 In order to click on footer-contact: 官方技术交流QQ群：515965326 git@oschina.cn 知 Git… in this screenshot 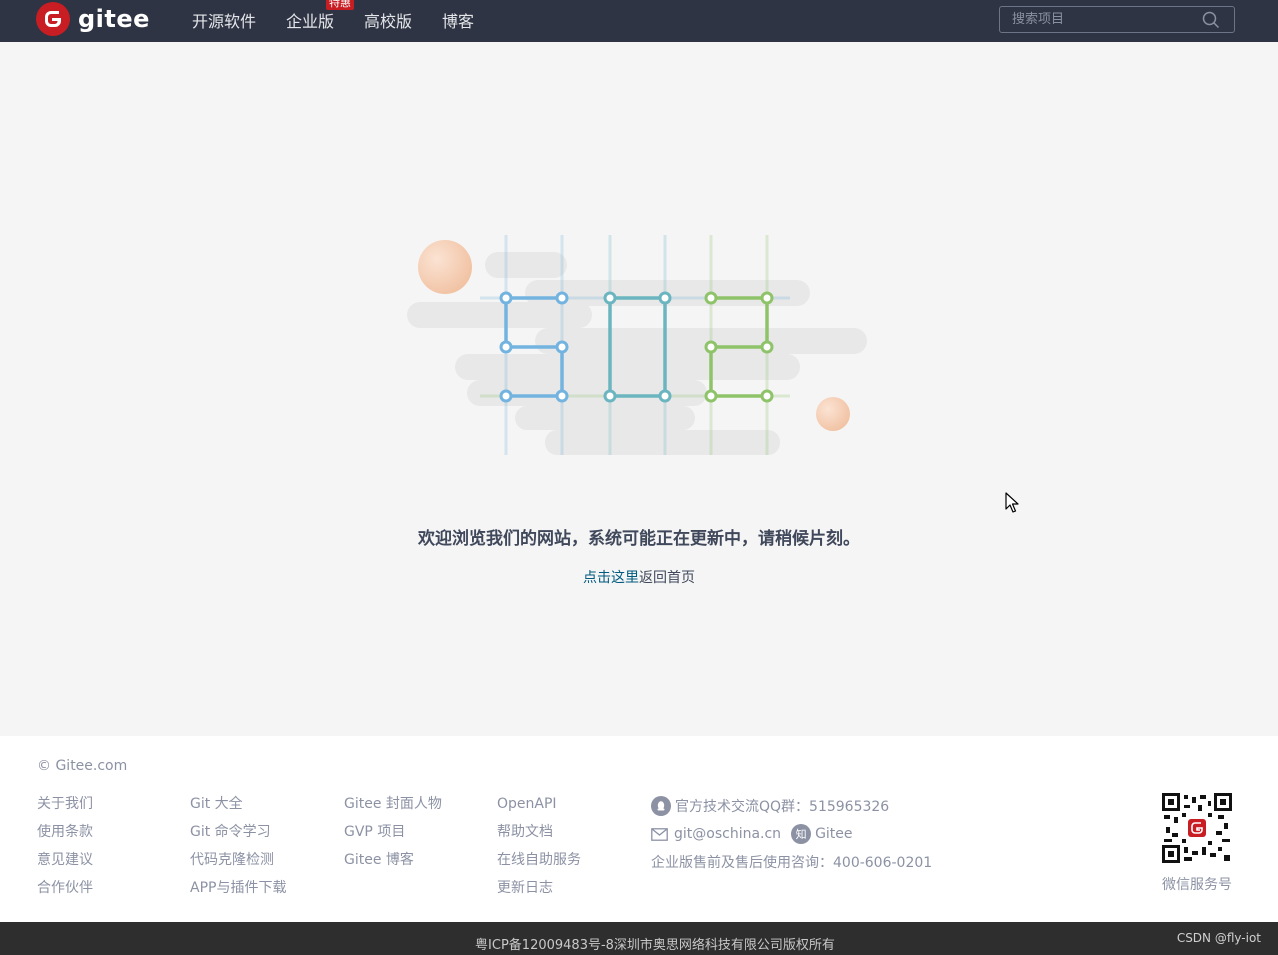, I will do `click(791, 834)`.